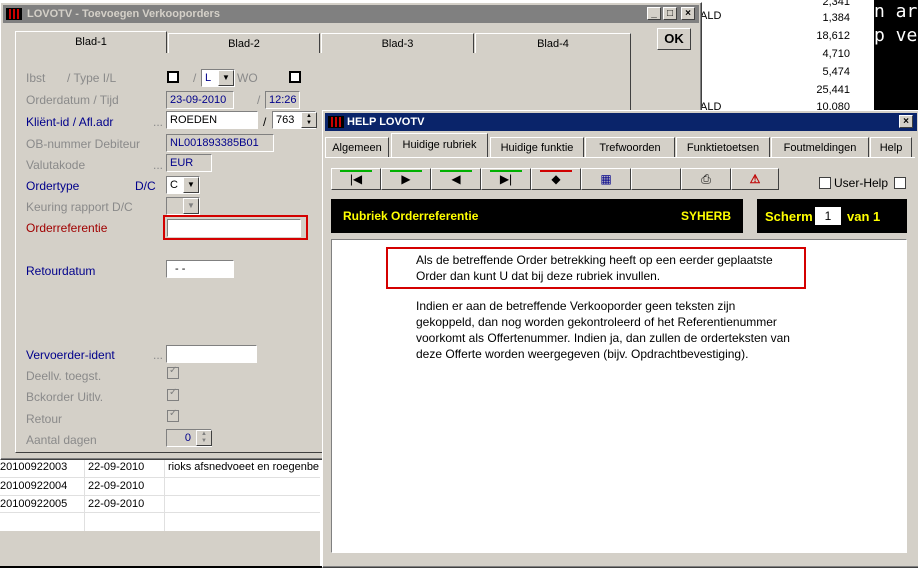 The width and height of the screenshot is (918, 568). Describe the element at coordinates (439, 145) in the screenshot. I see `tab-huidige-rubriek: Huidige rubriek` at that location.